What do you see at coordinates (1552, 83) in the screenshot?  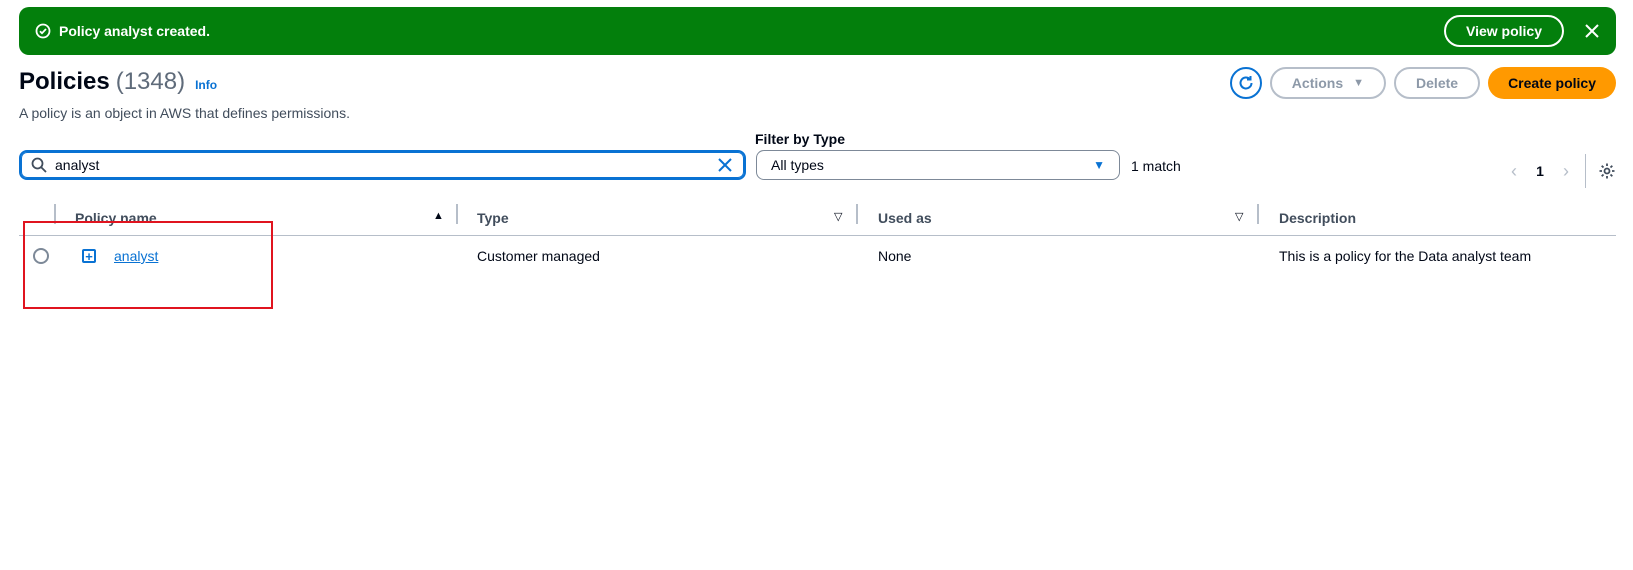 I see `create-policy-button: Create policy` at bounding box center [1552, 83].